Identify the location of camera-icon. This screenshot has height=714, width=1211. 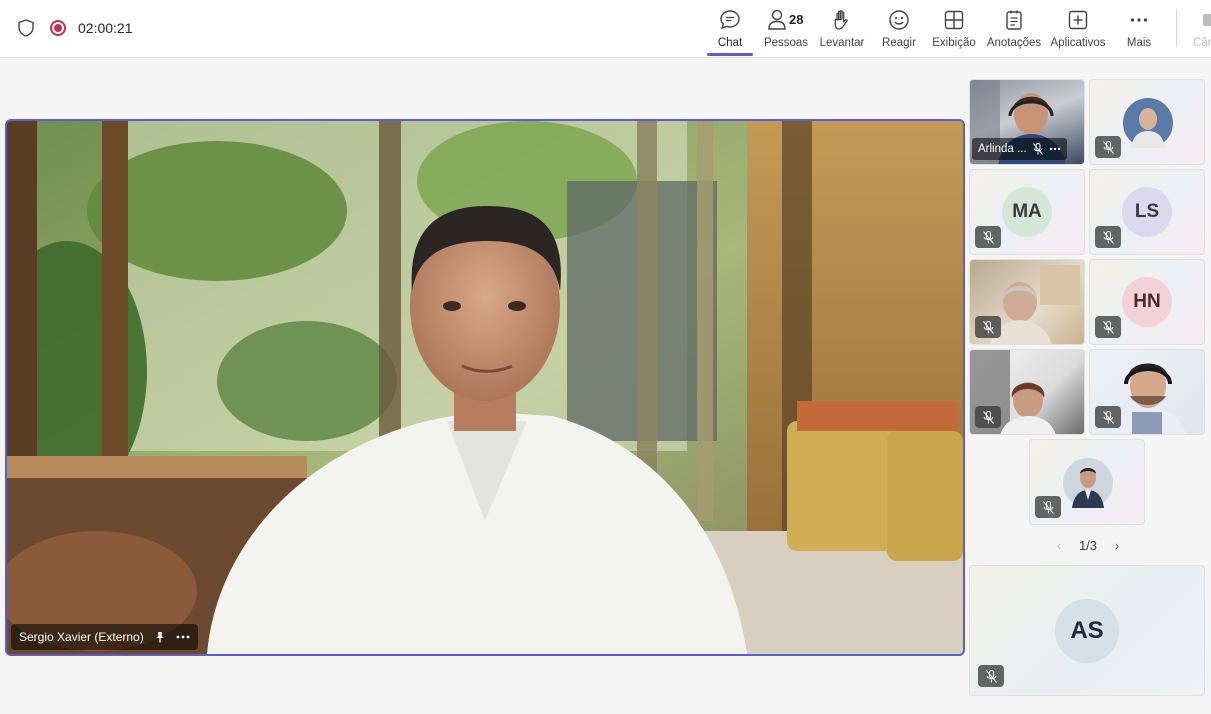
(1207, 20).